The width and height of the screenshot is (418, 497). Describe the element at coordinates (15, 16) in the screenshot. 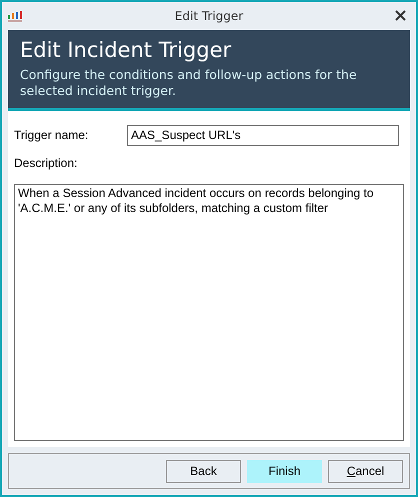

I see `app-icon` at that location.